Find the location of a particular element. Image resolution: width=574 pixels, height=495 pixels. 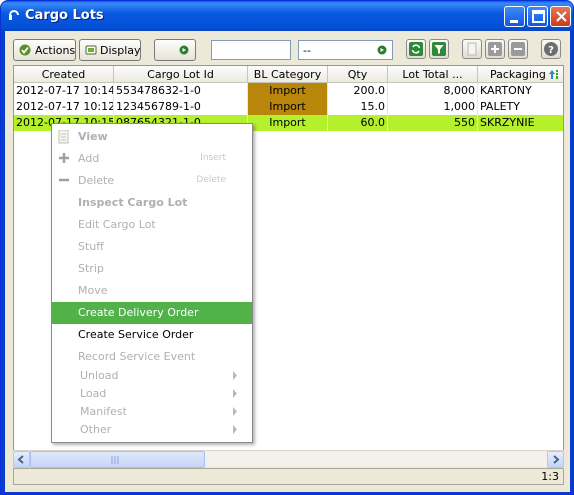

display-label: Display is located at coordinates (120, 50).